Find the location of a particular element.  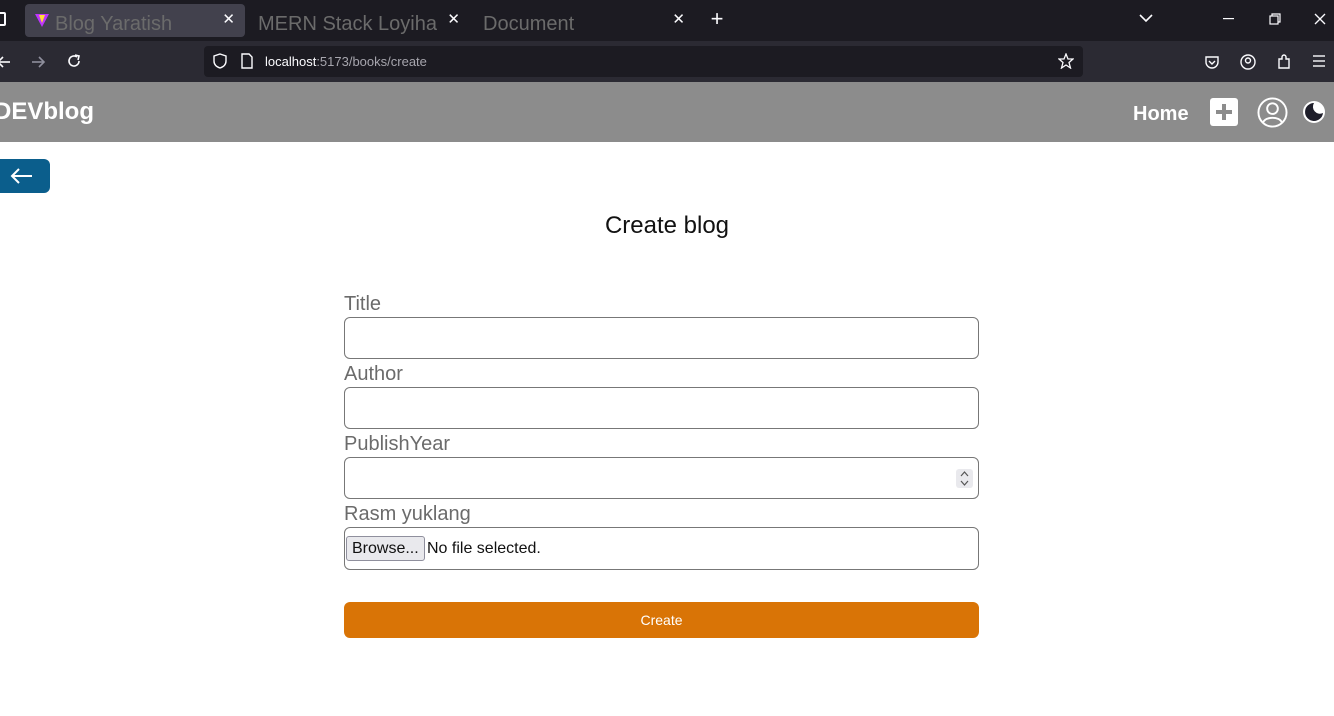

tab-document: Document ✕ is located at coordinates (585, 20).